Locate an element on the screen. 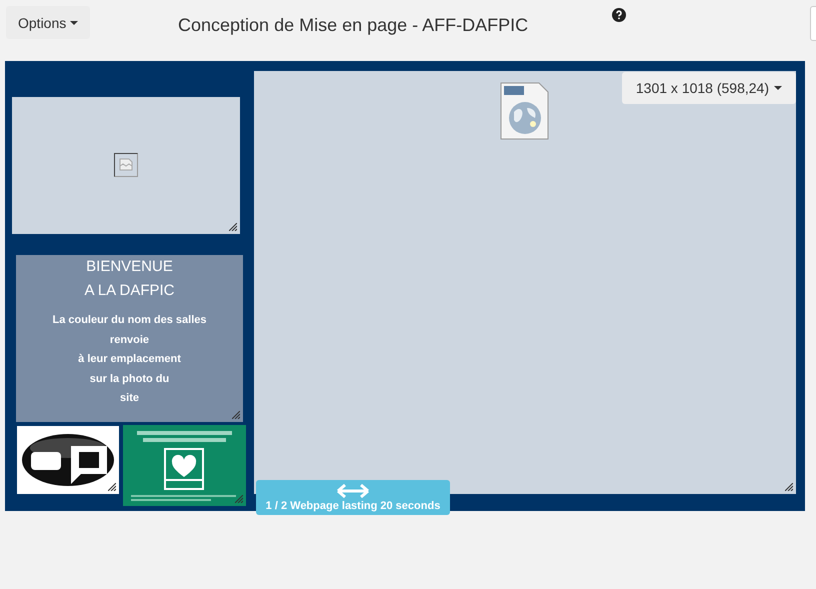 This screenshot has height=589, width=816. broken-image-icon is located at coordinates (126, 165).